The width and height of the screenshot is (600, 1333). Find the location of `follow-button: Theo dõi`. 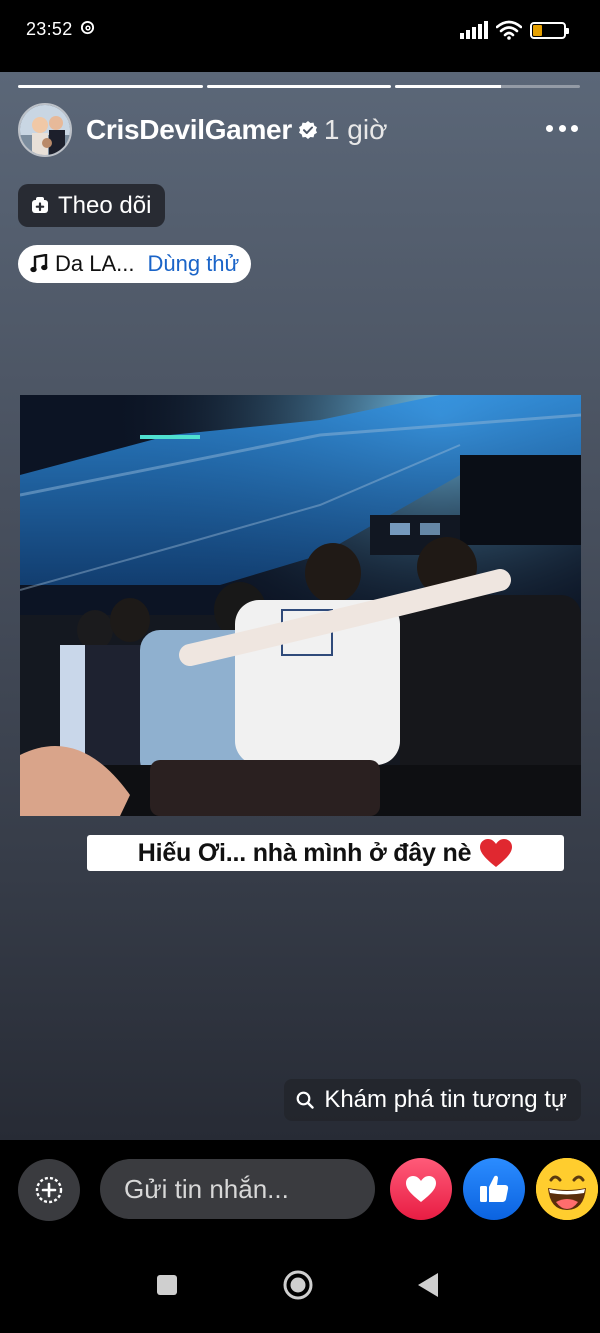

follow-button: Theo dõi is located at coordinates (92, 205).